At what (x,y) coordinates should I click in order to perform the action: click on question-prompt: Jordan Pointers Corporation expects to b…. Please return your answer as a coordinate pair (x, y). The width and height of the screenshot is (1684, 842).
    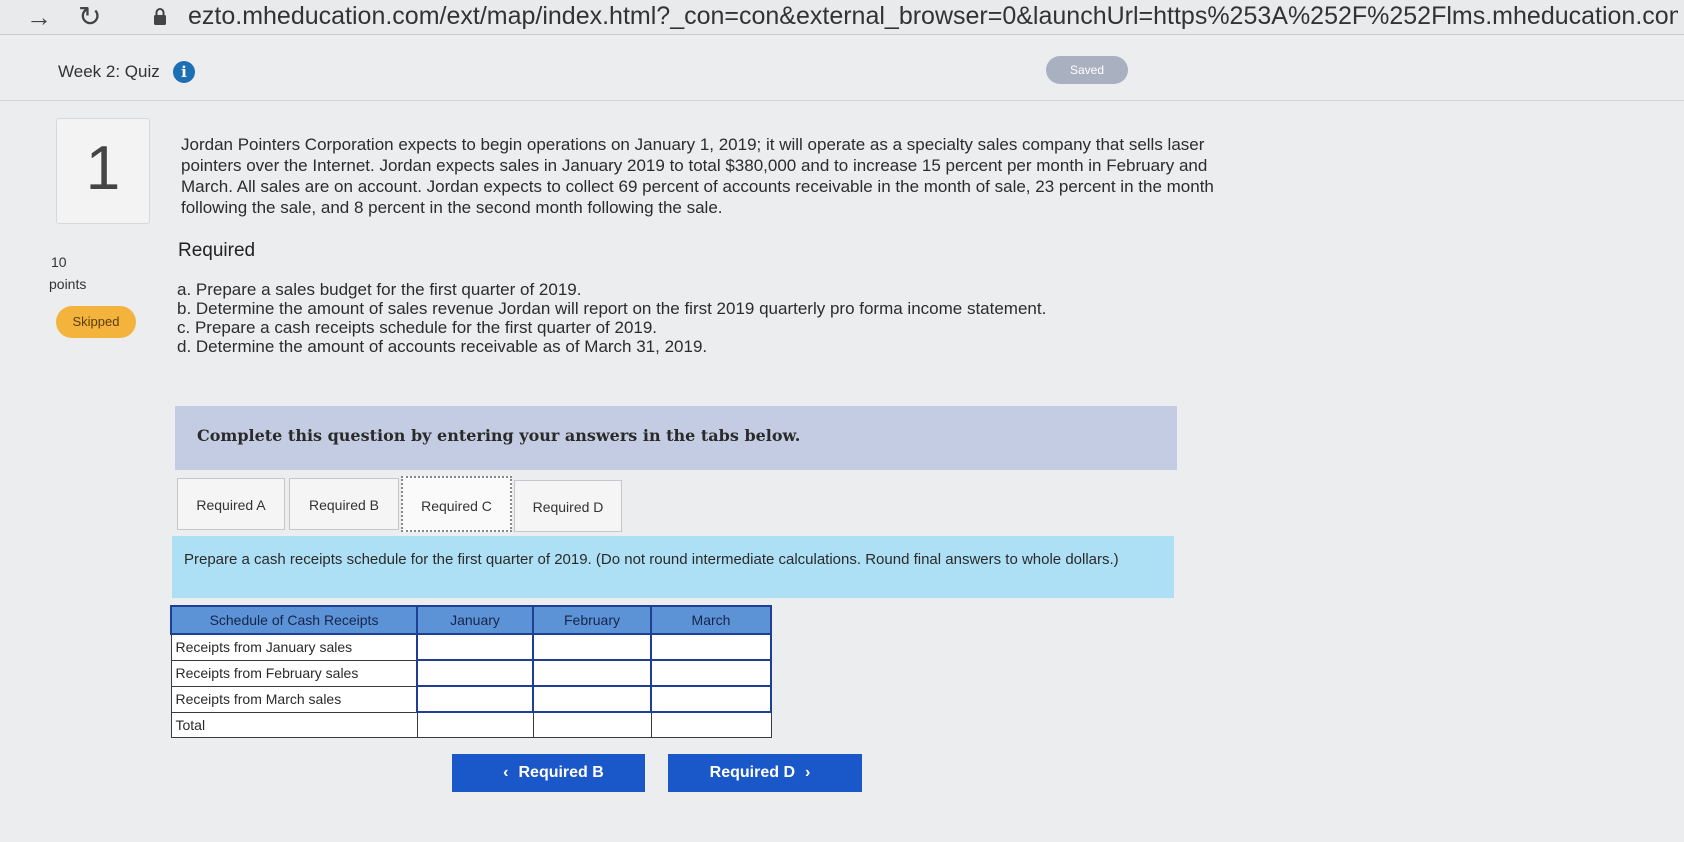
    Looking at the image, I should click on (697, 176).